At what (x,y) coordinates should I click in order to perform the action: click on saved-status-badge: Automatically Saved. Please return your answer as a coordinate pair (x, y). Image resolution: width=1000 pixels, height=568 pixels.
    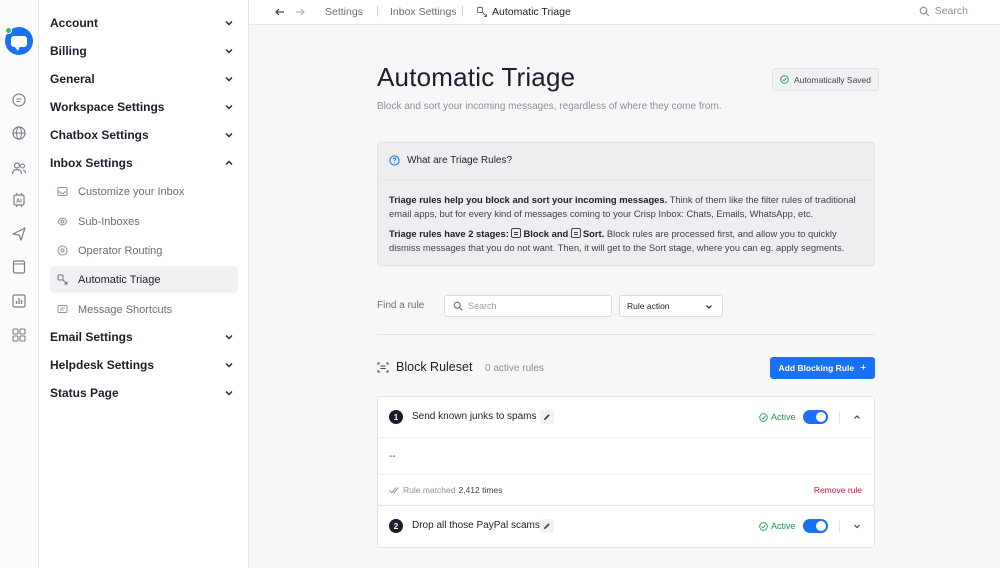
    Looking at the image, I should click on (826, 79).